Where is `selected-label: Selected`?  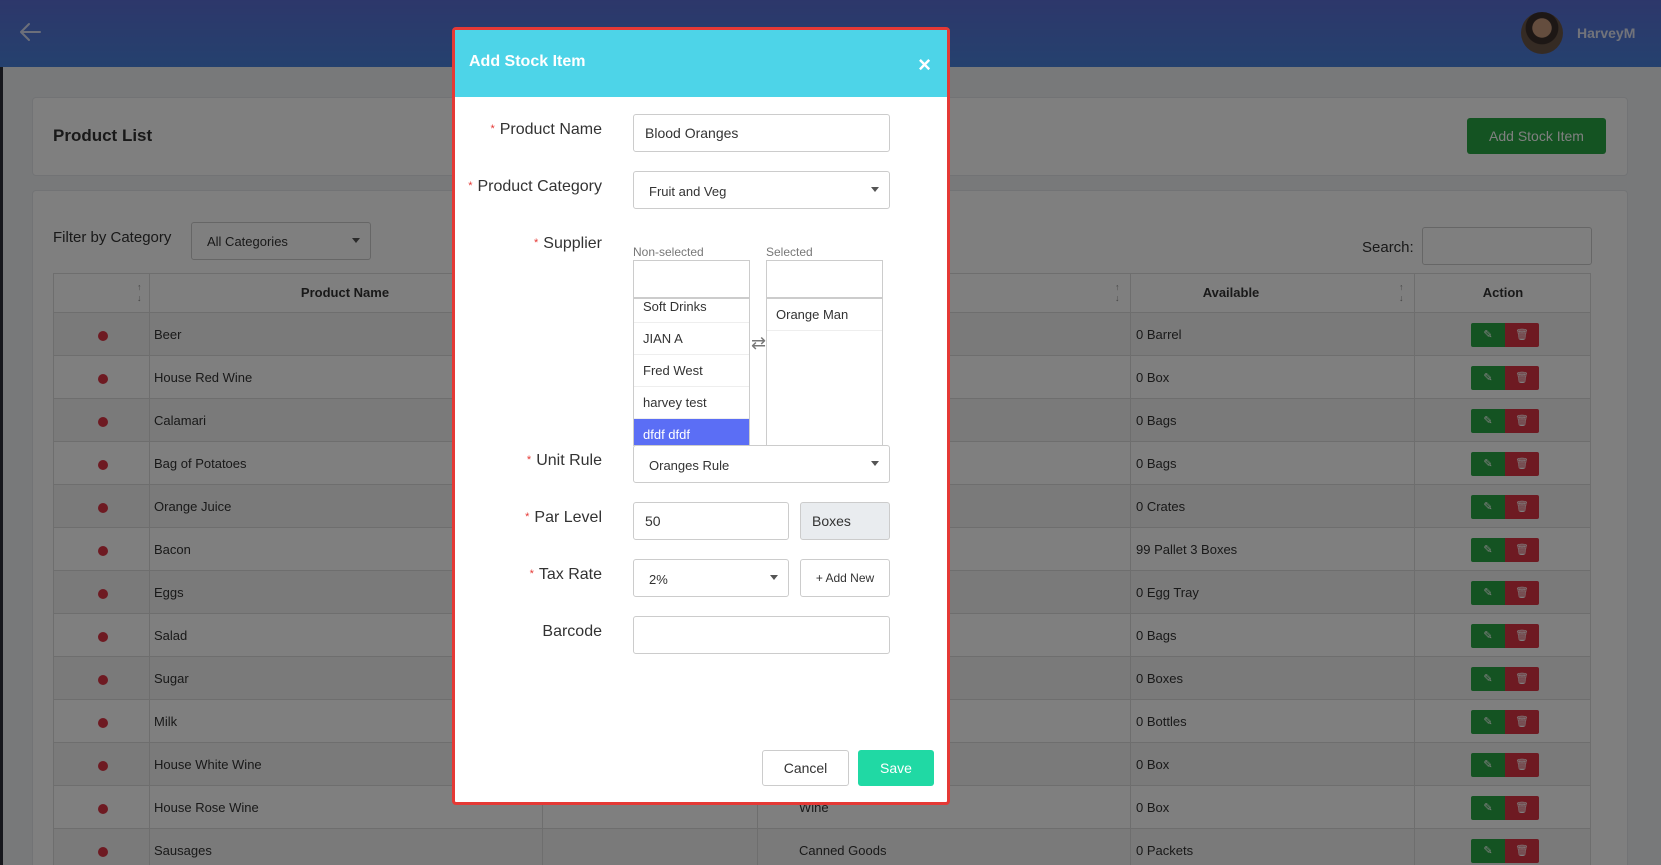
selected-label: Selected is located at coordinates (789, 252).